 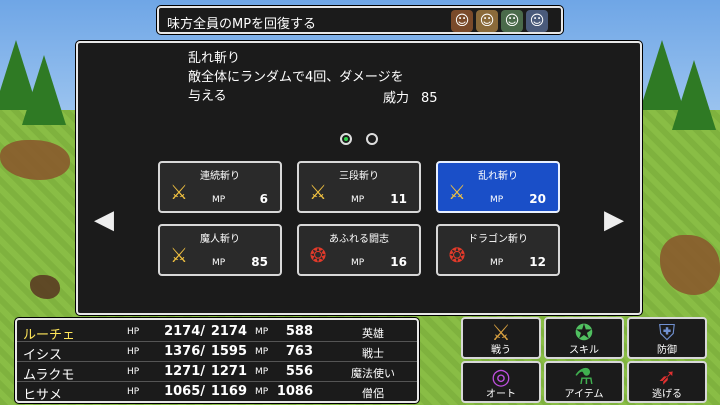 I want to click on member-job: 戦士, so click(x=373, y=353).